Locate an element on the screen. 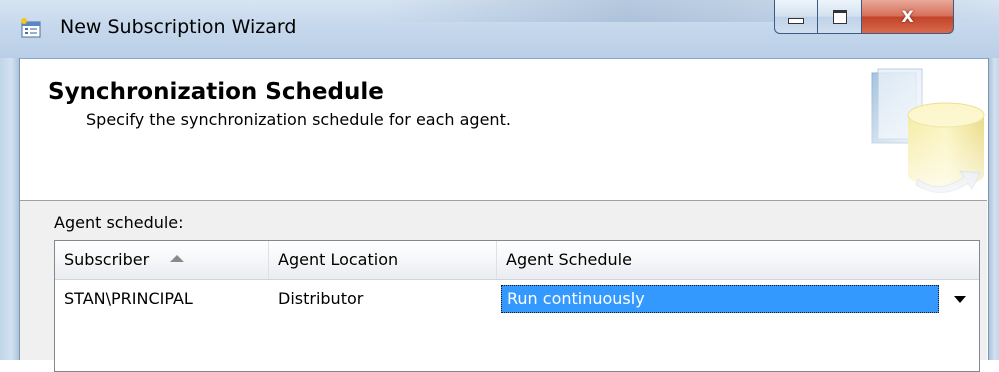 The image size is (999, 372). column-header-agent-location: Agent Location is located at coordinates (383, 260).